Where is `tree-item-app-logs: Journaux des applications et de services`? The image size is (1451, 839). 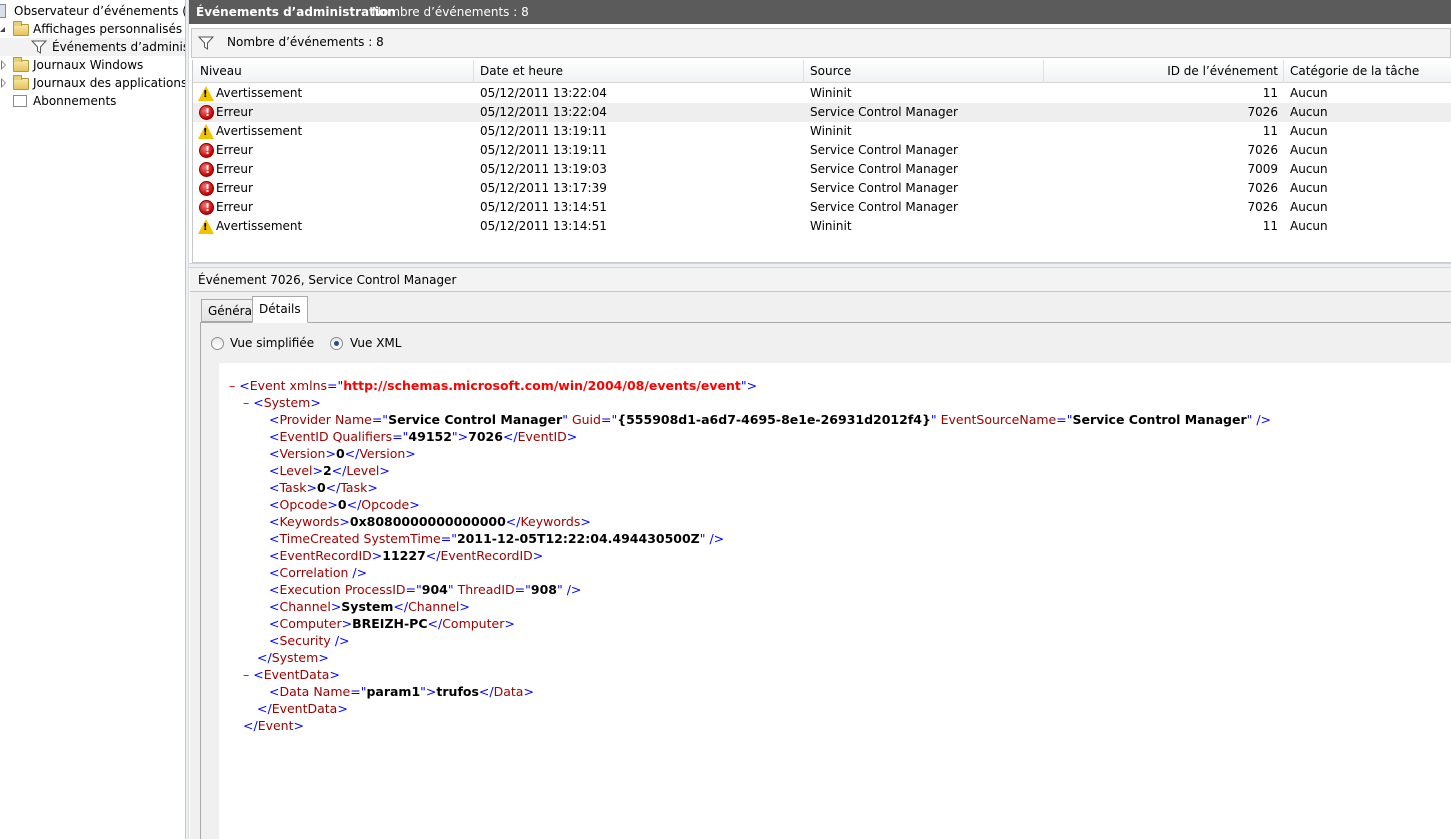 tree-item-app-logs: Journaux des applications et de services is located at coordinates (92, 83).